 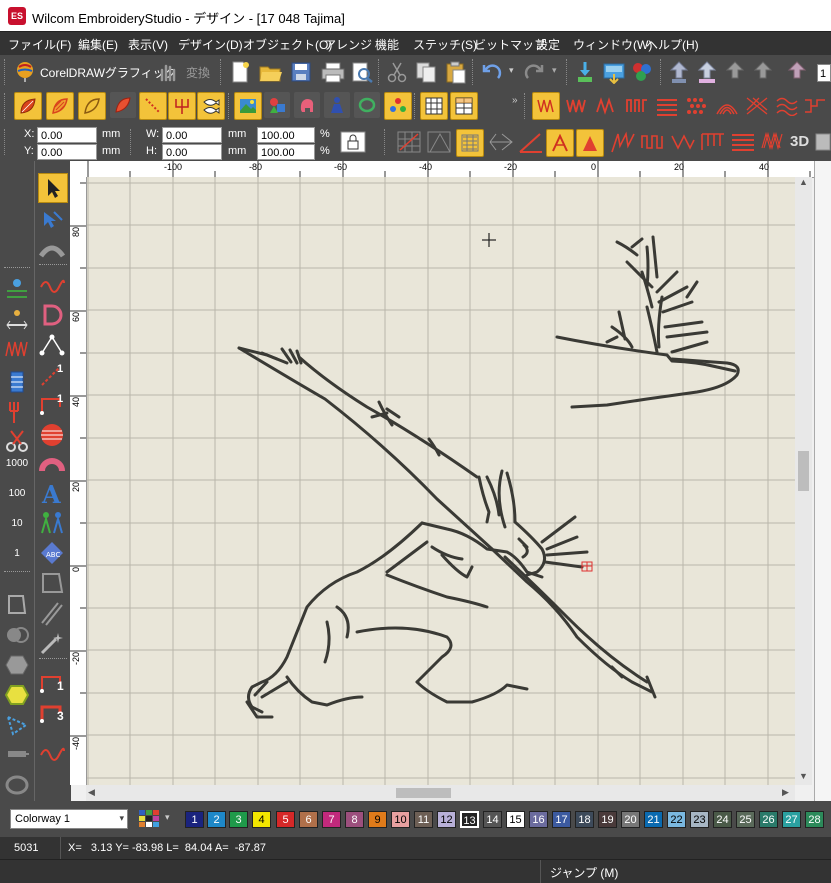 What do you see at coordinates (271, 72) in the screenshot?
I see `open-folder-icon` at bounding box center [271, 72].